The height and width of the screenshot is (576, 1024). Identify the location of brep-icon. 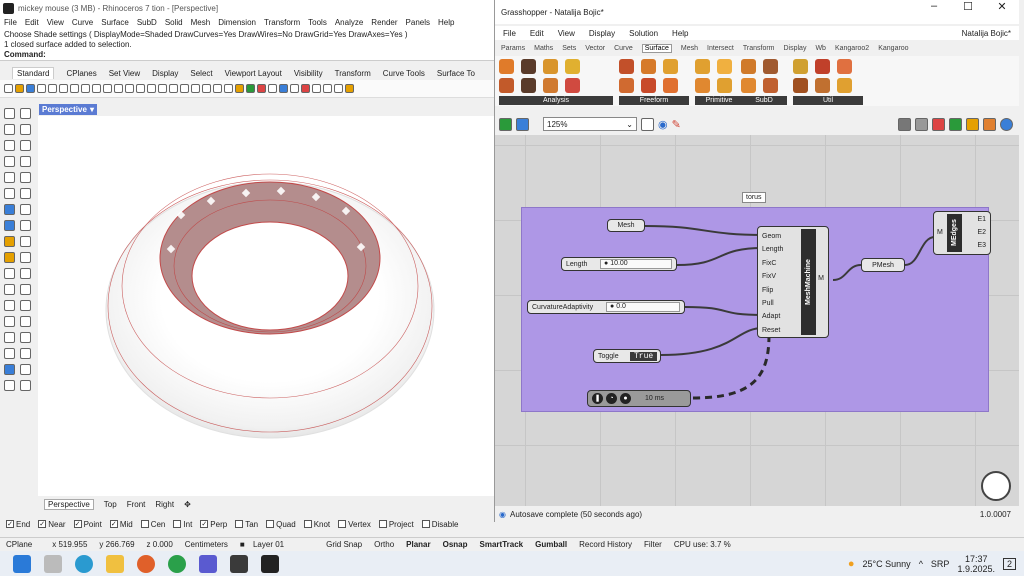
(506, 85).